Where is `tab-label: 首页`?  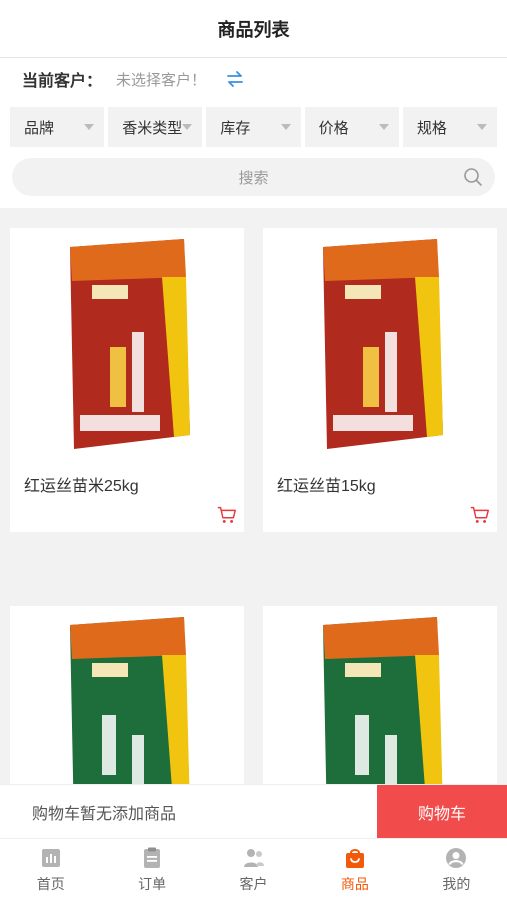 tab-label: 首页 is located at coordinates (50, 883).